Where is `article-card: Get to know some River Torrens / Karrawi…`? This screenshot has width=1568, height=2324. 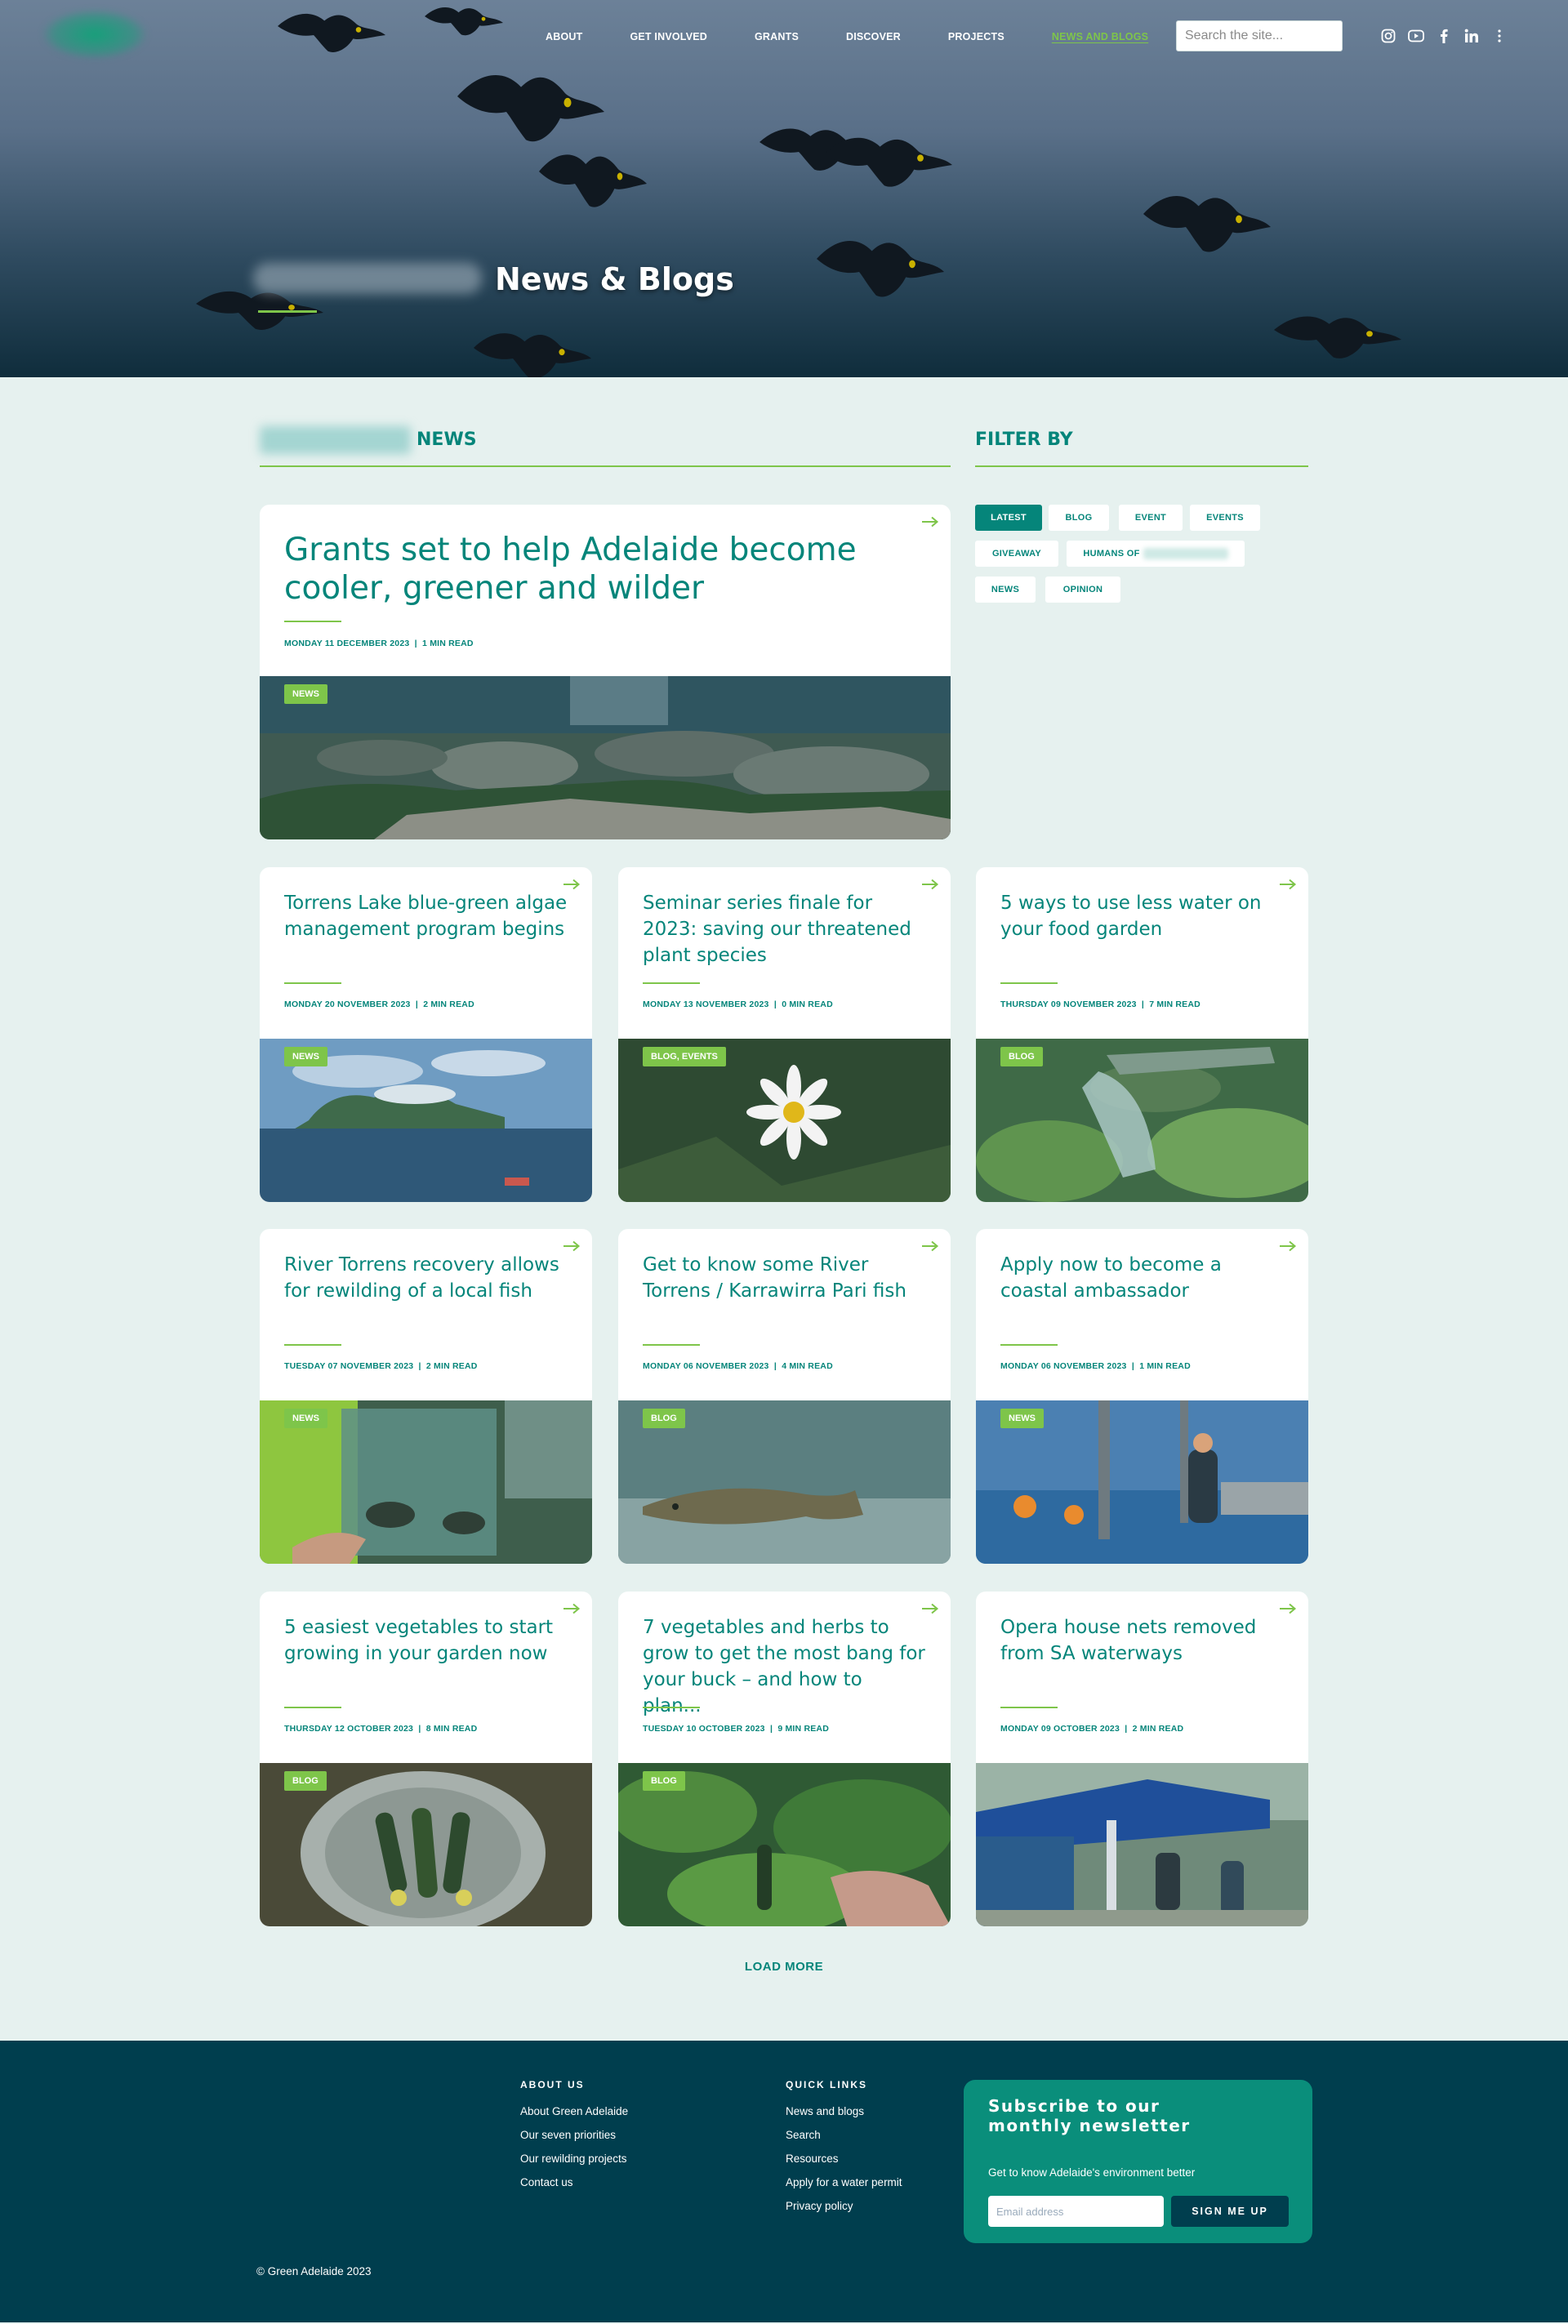
article-card: Get to know some River Torrens / Karrawi… is located at coordinates (784, 1396).